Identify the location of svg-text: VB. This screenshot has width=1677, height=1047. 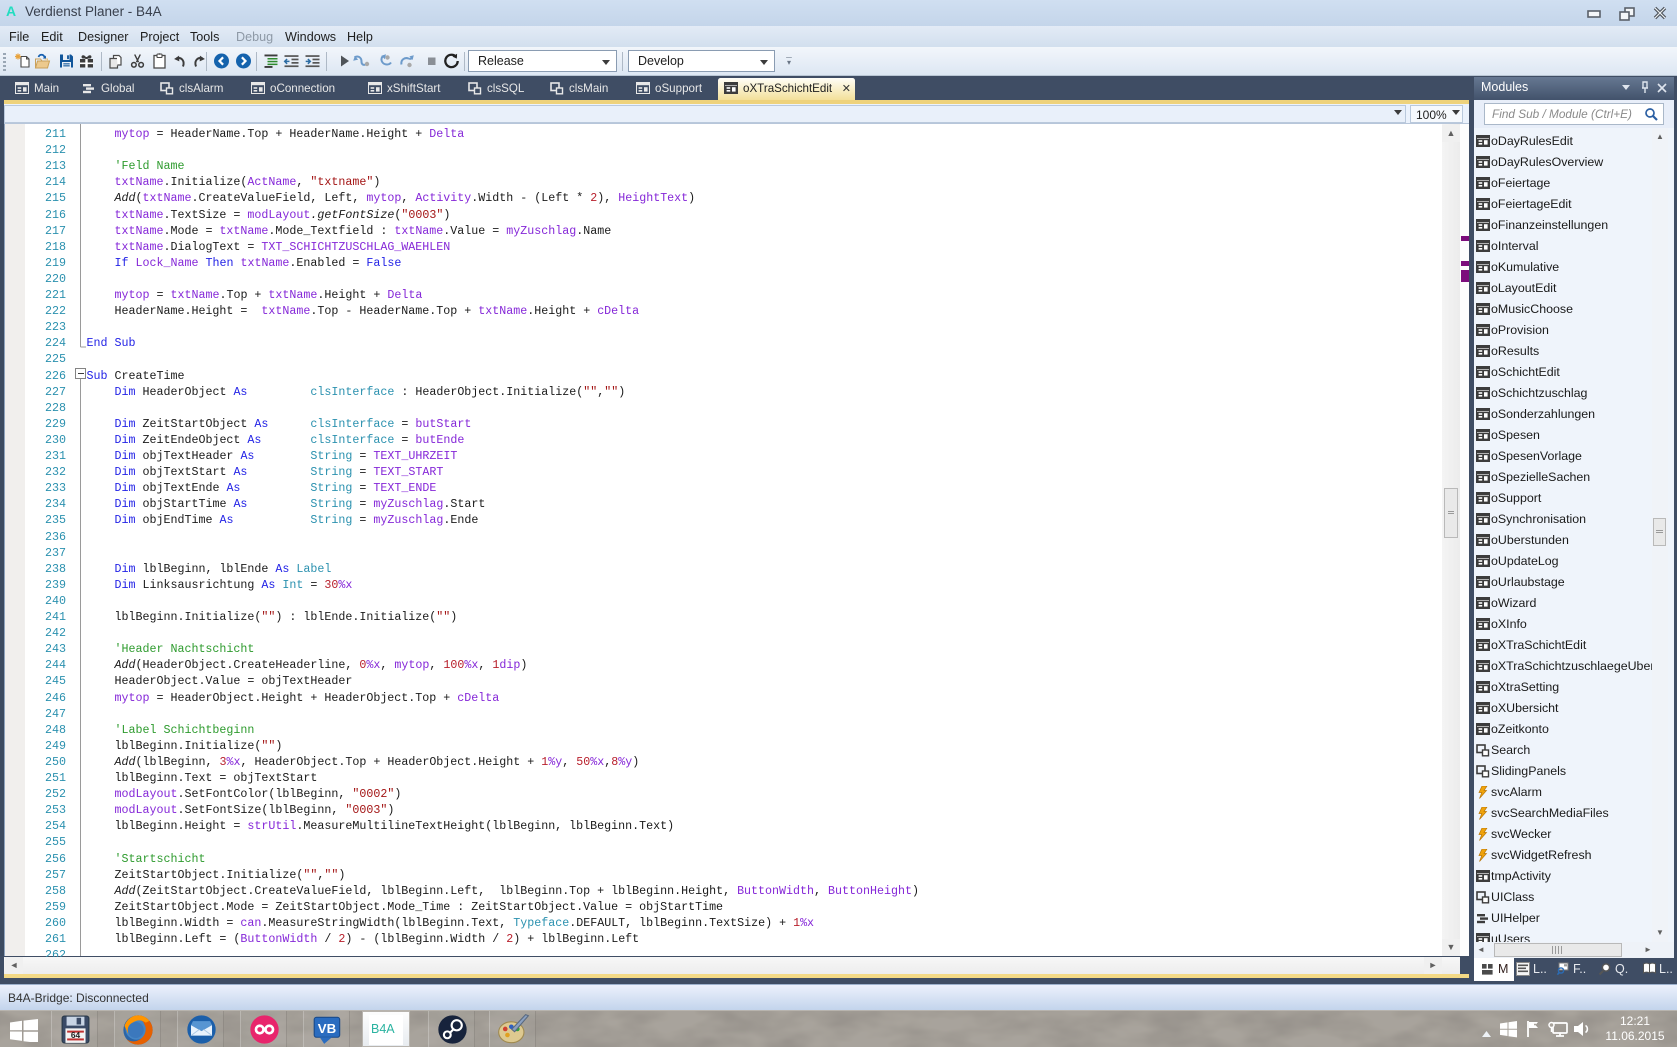
(327, 1028).